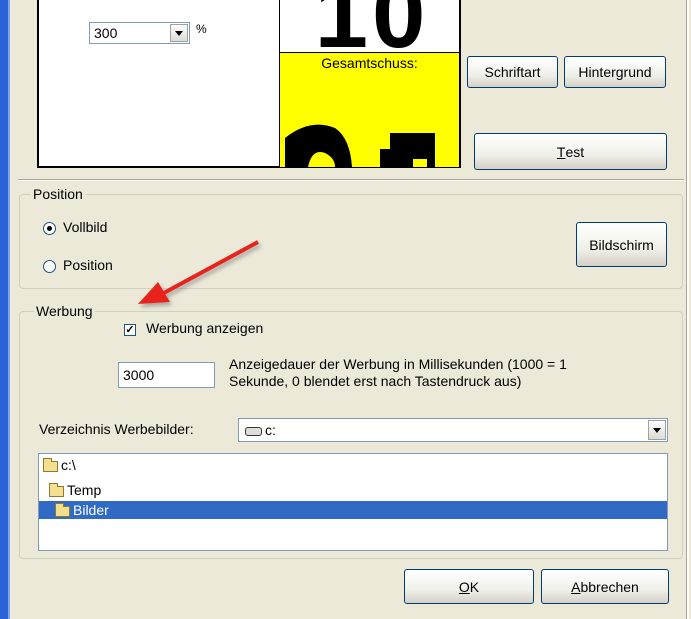 The image size is (691, 619). I want to click on separator, so click(351, 180).